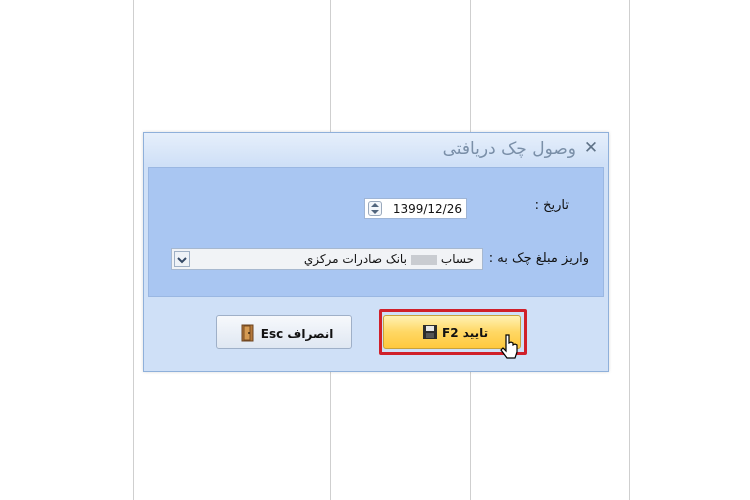  What do you see at coordinates (551, 205) in the screenshot?
I see `date-label: تاریخ :` at bounding box center [551, 205].